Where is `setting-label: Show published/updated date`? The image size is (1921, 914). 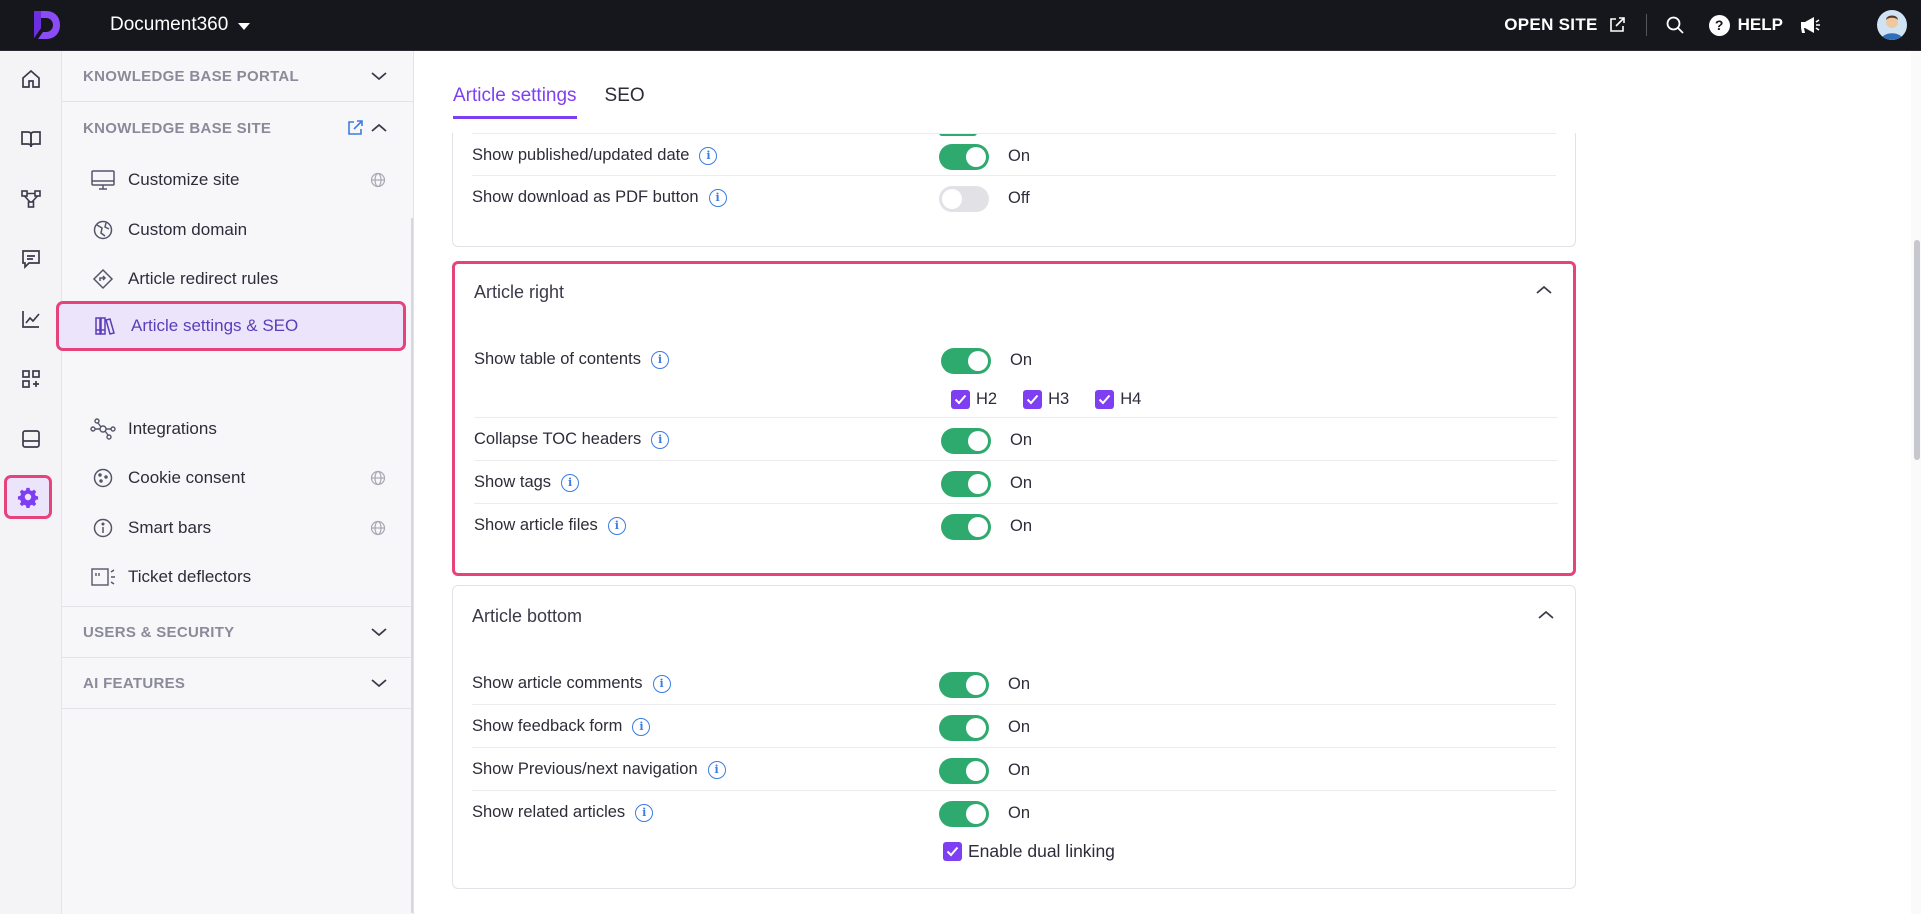
setting-label: Show published/updated date is located at coordinates (581, 155).